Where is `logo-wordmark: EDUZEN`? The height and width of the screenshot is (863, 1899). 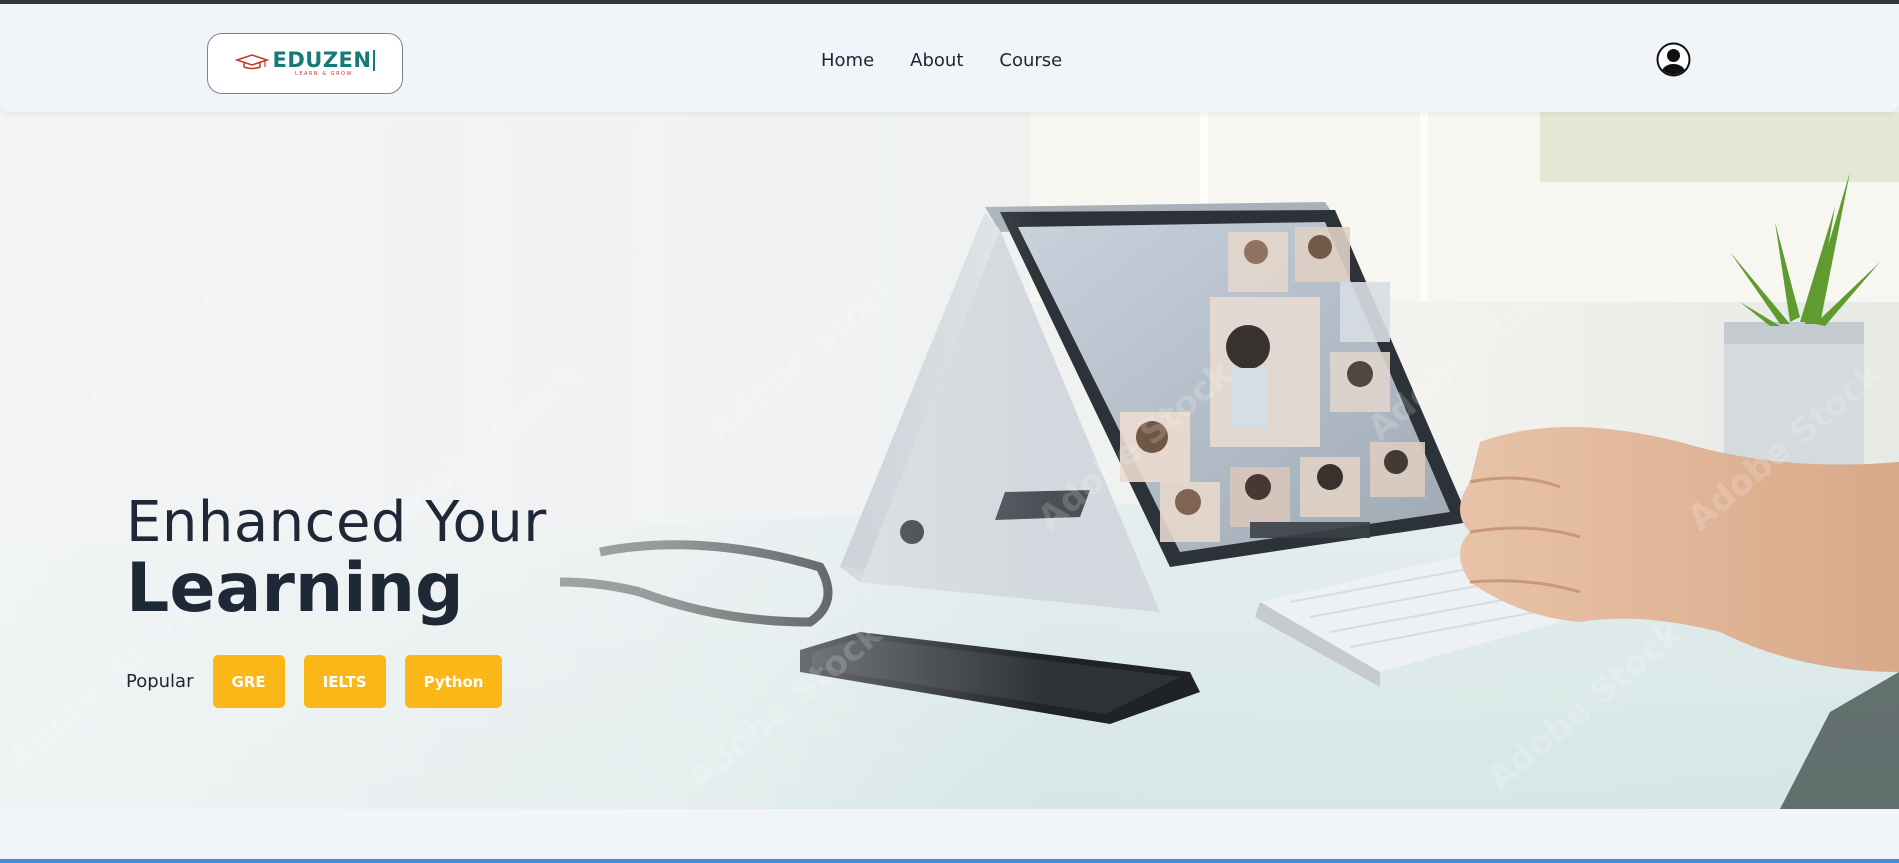
logo-wordmark: EDUZEN is located at coordinates (324, 60).